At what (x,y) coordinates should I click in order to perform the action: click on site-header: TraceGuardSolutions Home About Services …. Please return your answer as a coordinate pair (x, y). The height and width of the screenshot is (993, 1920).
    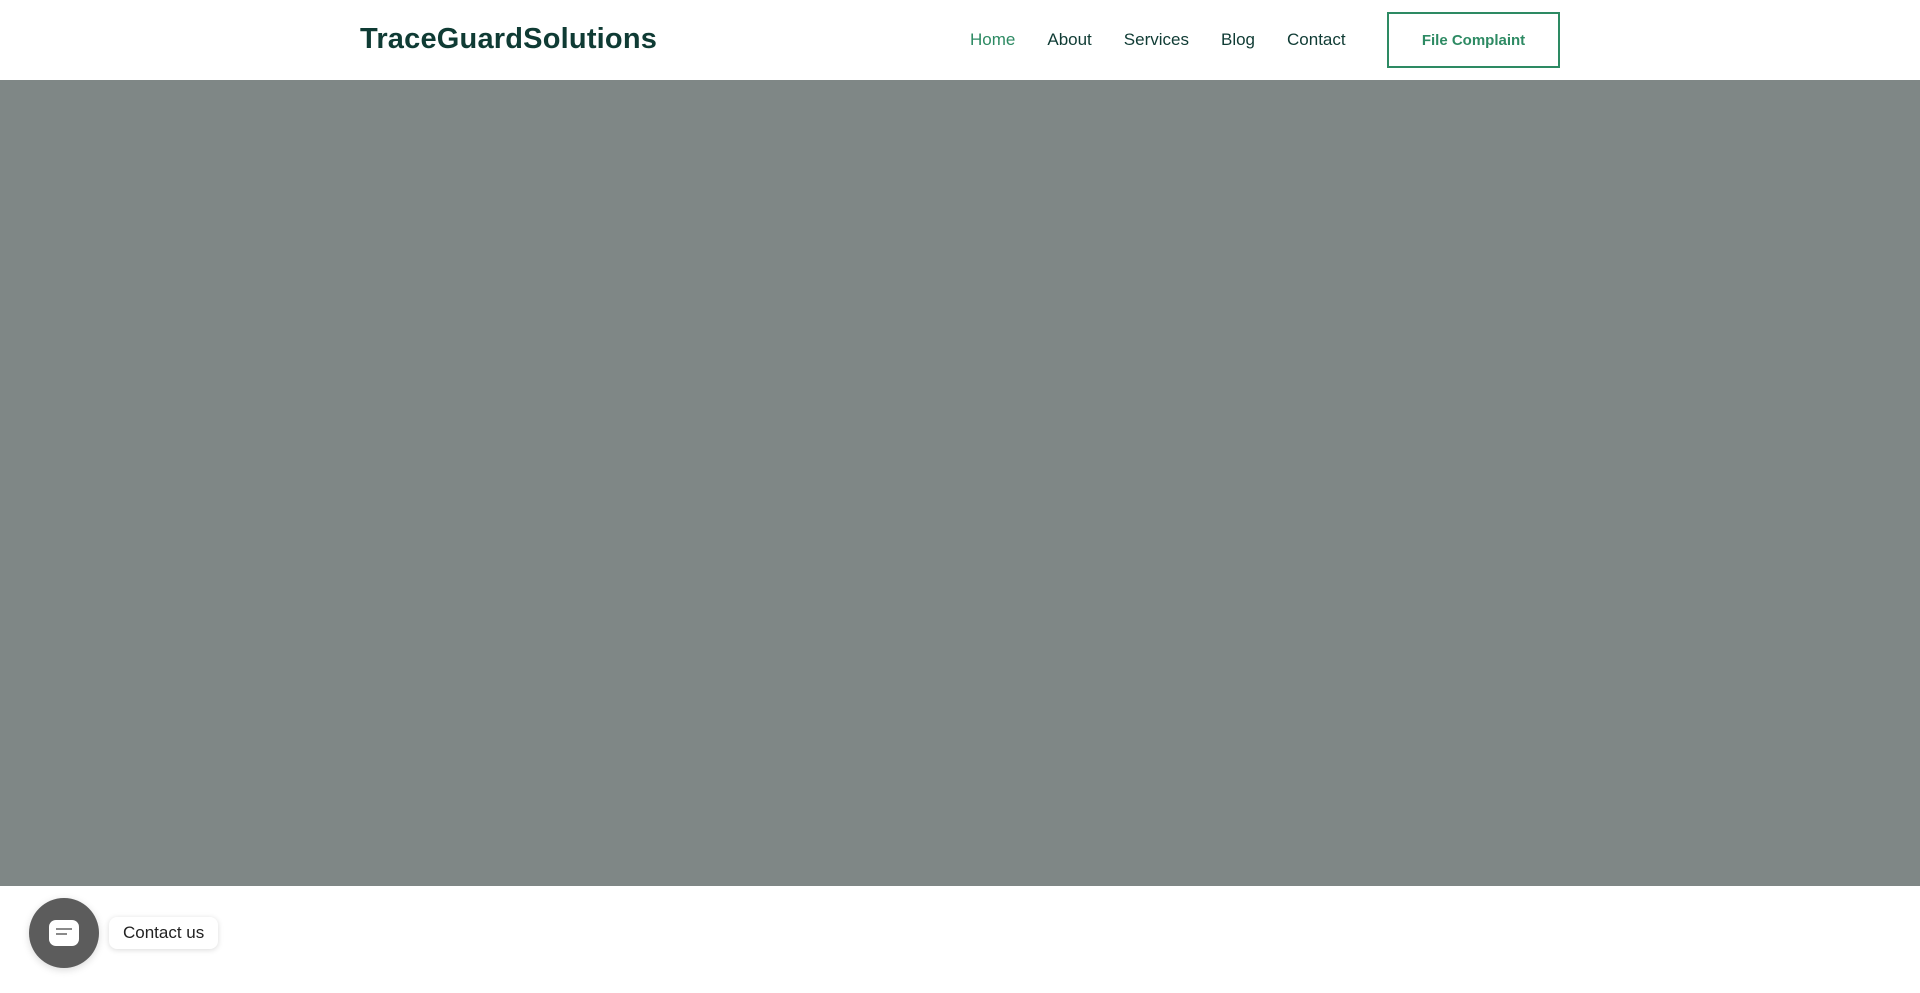
    Looking at the image, I should click on (960, 40).